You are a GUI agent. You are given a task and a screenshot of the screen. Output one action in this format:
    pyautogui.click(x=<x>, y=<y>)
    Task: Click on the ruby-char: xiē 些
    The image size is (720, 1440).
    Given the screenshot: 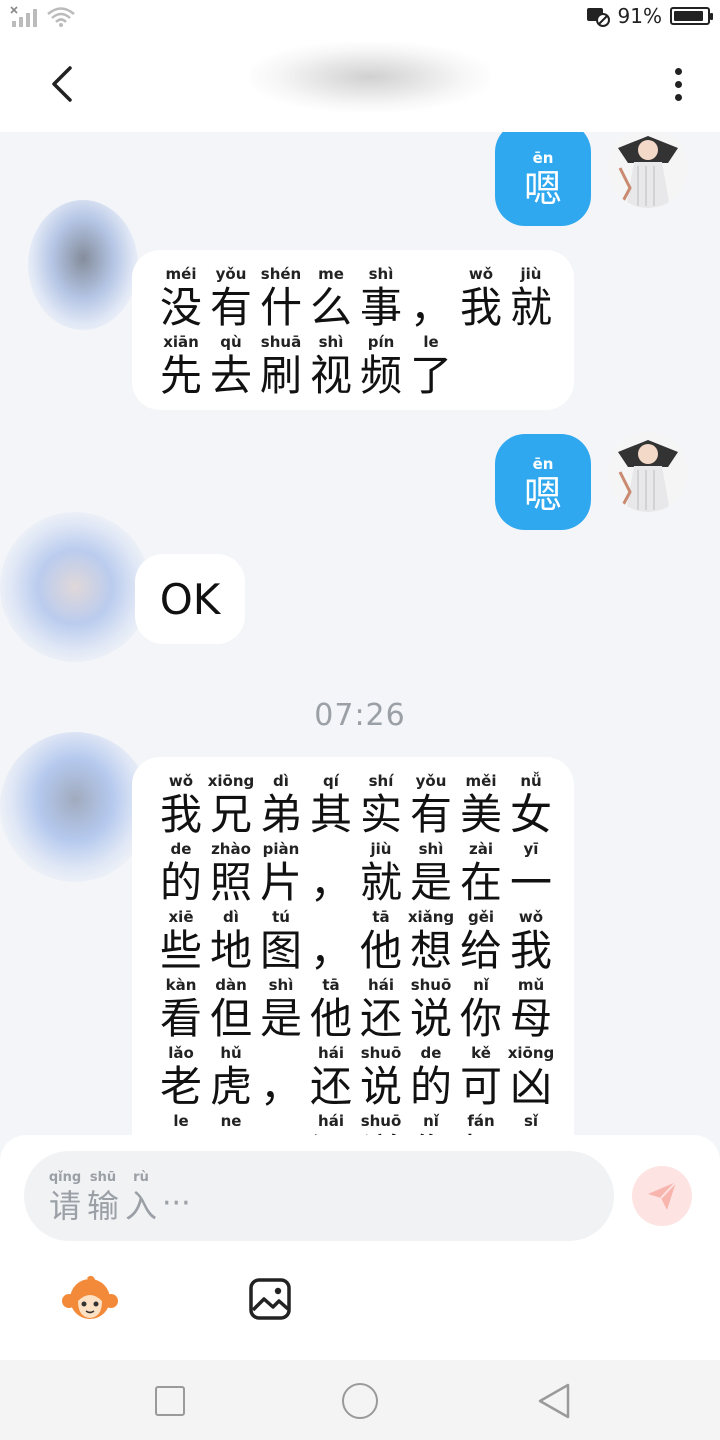 What is the action you would take?
    pyautogui.click(x=181, y=941)
    